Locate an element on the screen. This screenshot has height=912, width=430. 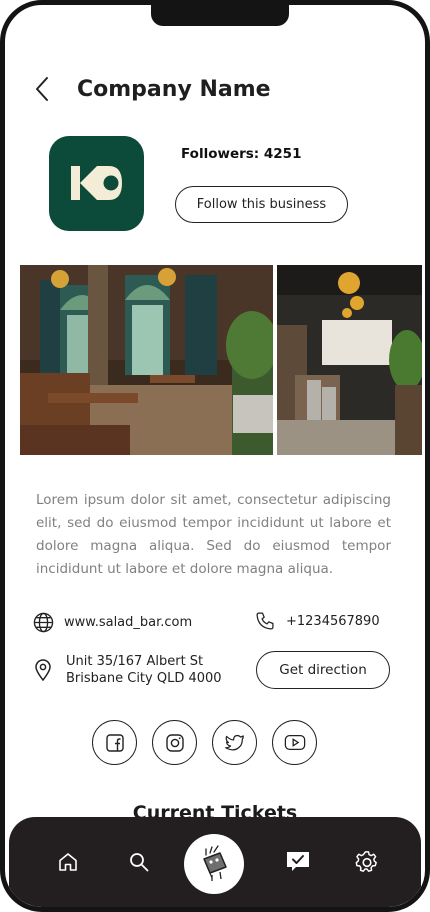
gallery-photo-restaurant-interior is located at coordinates (146, 360).